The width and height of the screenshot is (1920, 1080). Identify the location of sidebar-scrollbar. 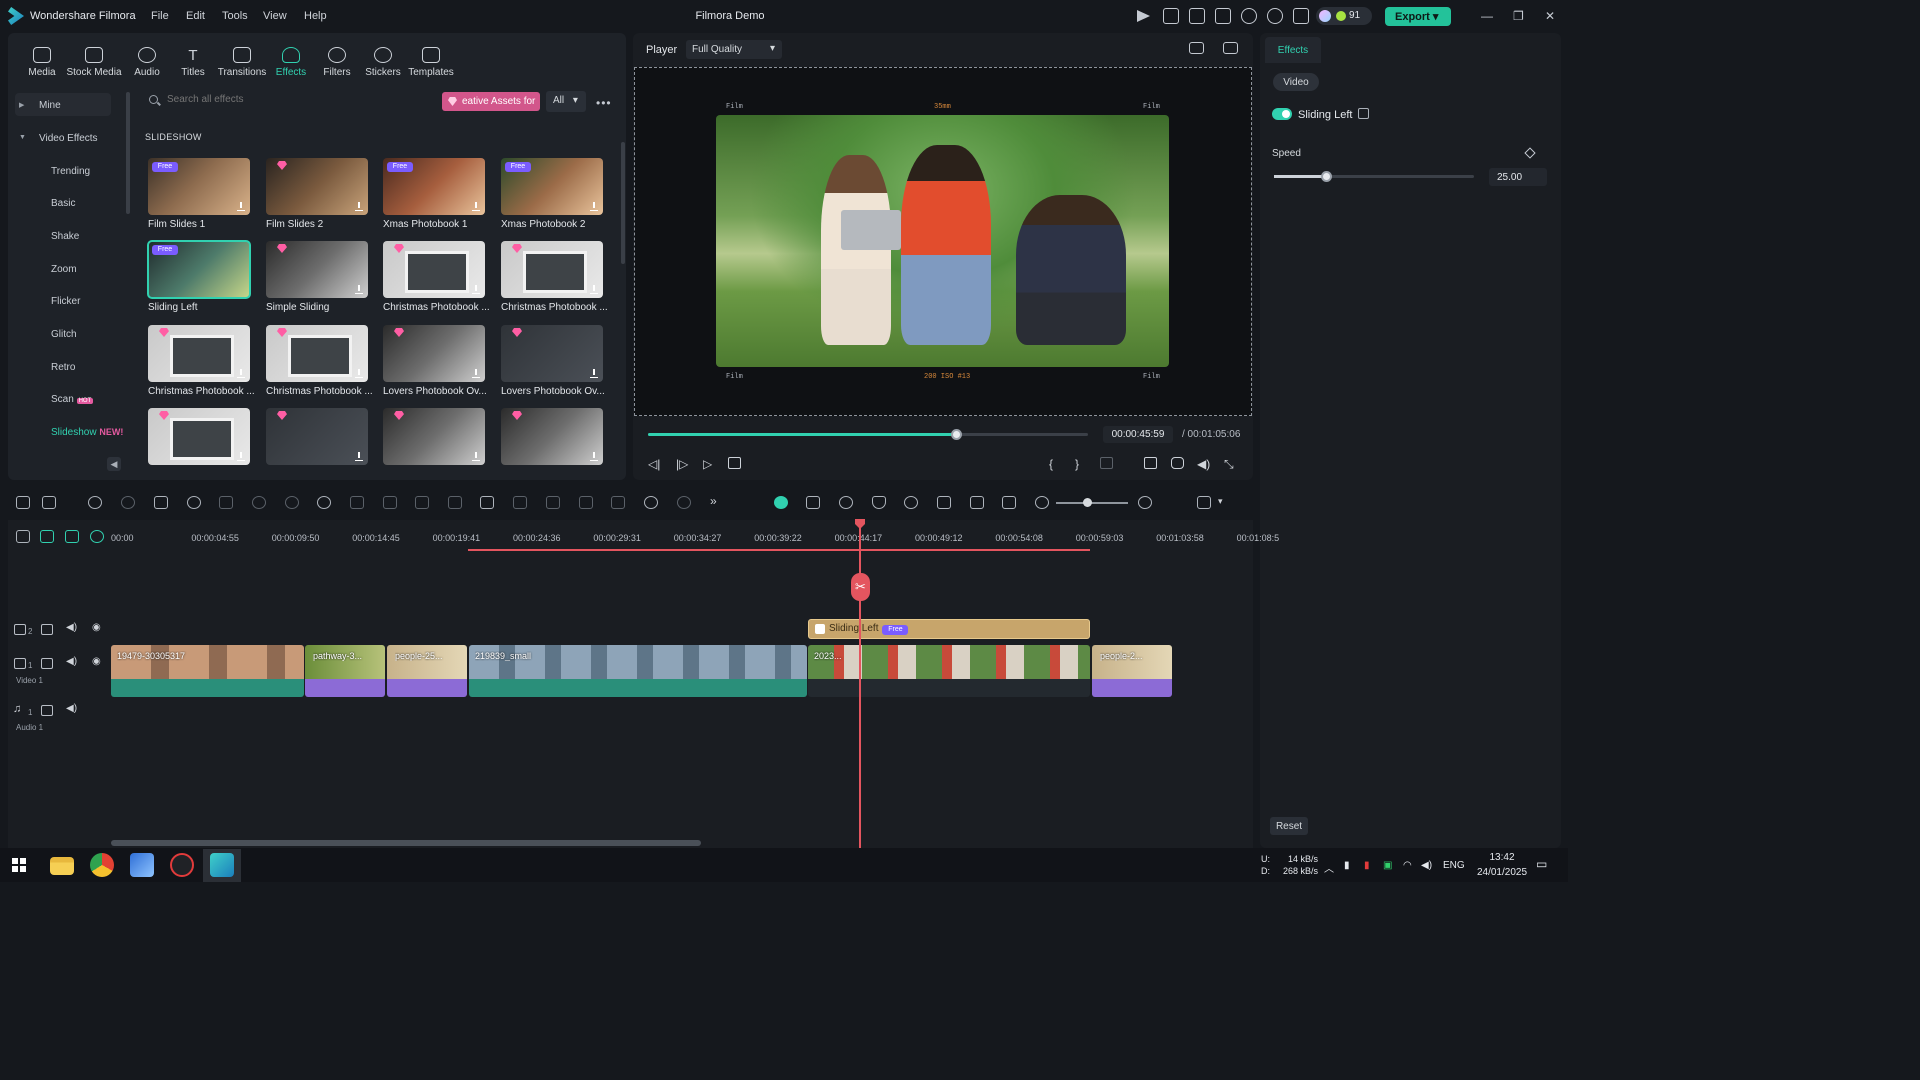
(128, 153).